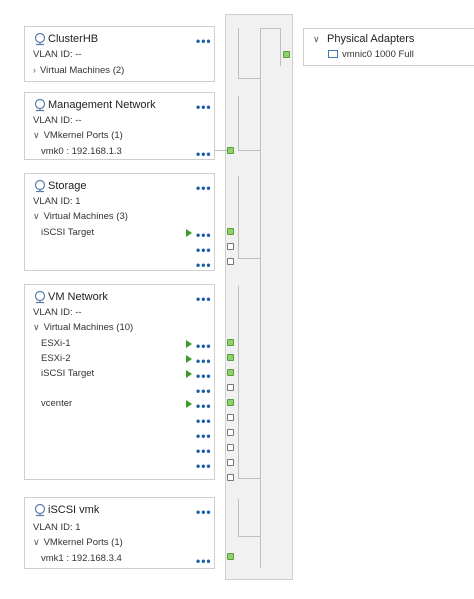 The width and height of the screenshot is (474, 599). Describe the element at coordinates (67, 186) in the screenshot. I see `portgroup-name: Storage` at that location.